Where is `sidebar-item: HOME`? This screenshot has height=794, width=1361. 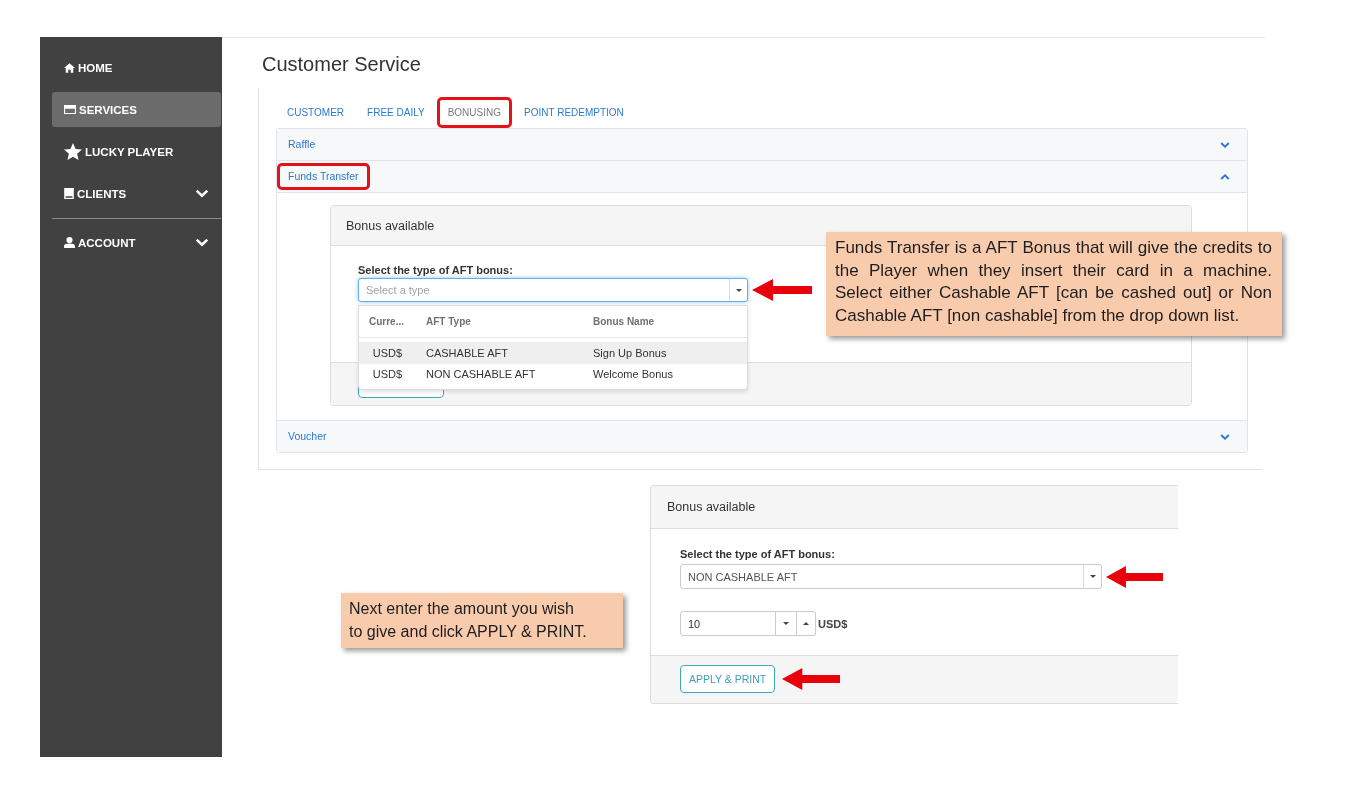
sidebar-item: HOME is located at coordinates (136, 67).